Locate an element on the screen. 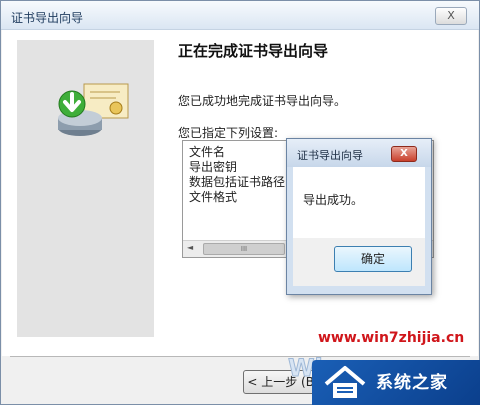  scroll-left-arrow-icon: ◄ is located at coordinates (190, 247).